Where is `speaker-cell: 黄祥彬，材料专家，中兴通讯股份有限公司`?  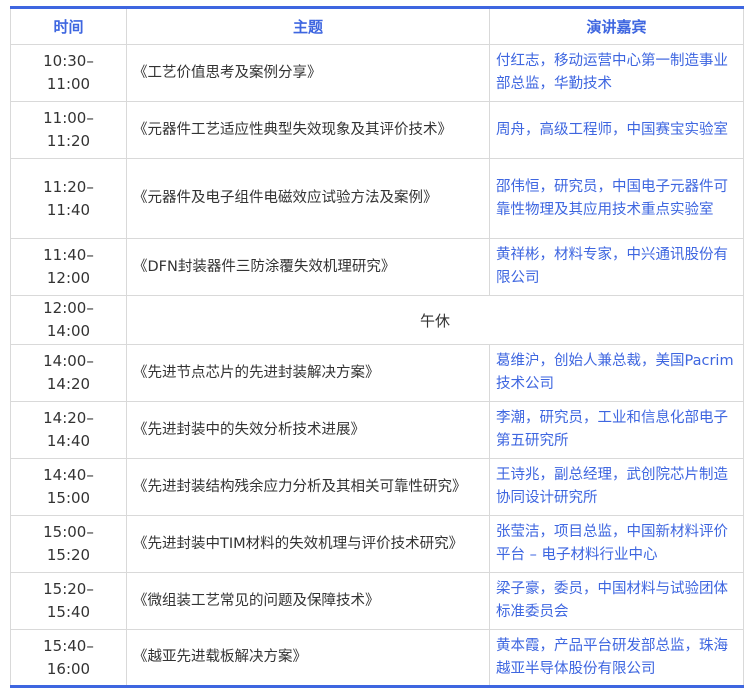
speaker-cell: 黄祥彬，材料专家，中兴通讯股份有限公司 is located at coordinates (616, 267).